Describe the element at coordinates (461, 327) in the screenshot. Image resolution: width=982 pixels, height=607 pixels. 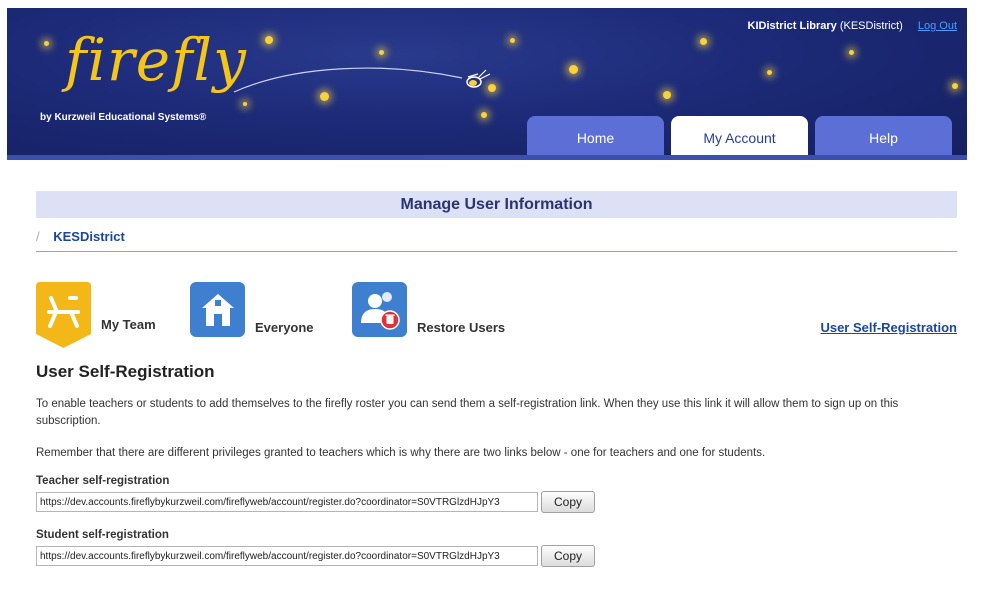
I see `restore-users-label: Restore Users` at that location.